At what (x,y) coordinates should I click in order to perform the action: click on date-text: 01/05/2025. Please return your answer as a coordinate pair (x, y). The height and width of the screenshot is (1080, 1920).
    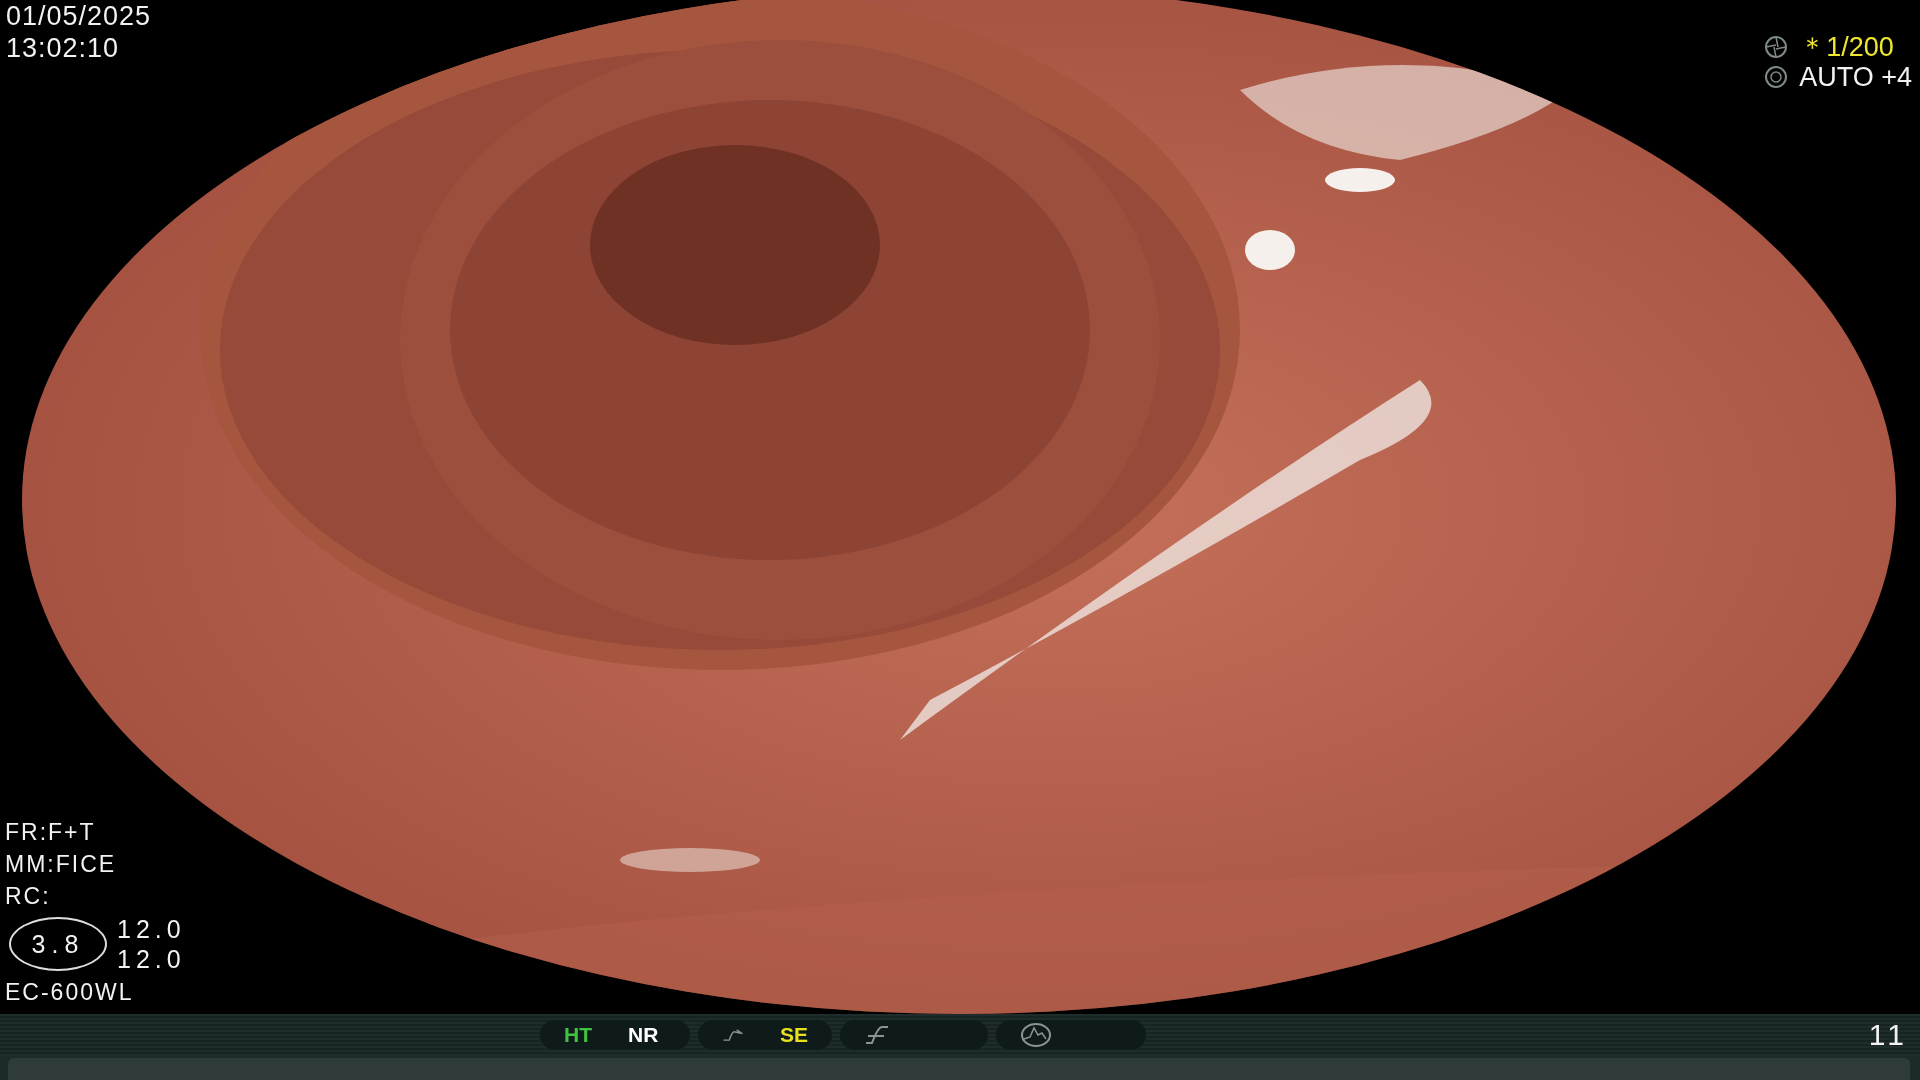
    Looking at the image, I should click on (79, 16).